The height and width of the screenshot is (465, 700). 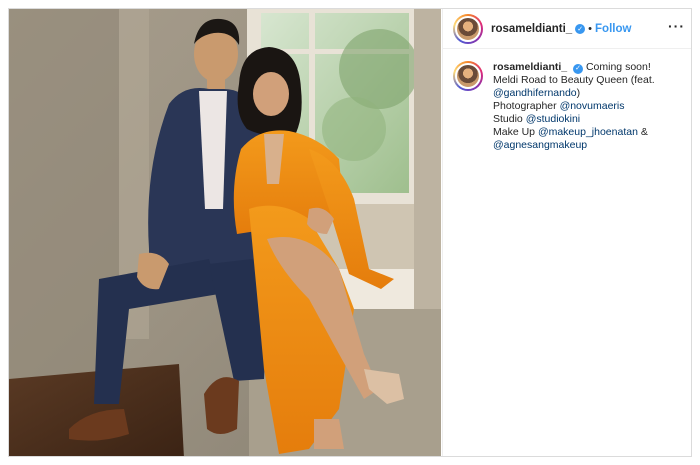 I want to click on caption-line-6: Make Up @makeup_jhoenatan &, so click(x=574, y=132).